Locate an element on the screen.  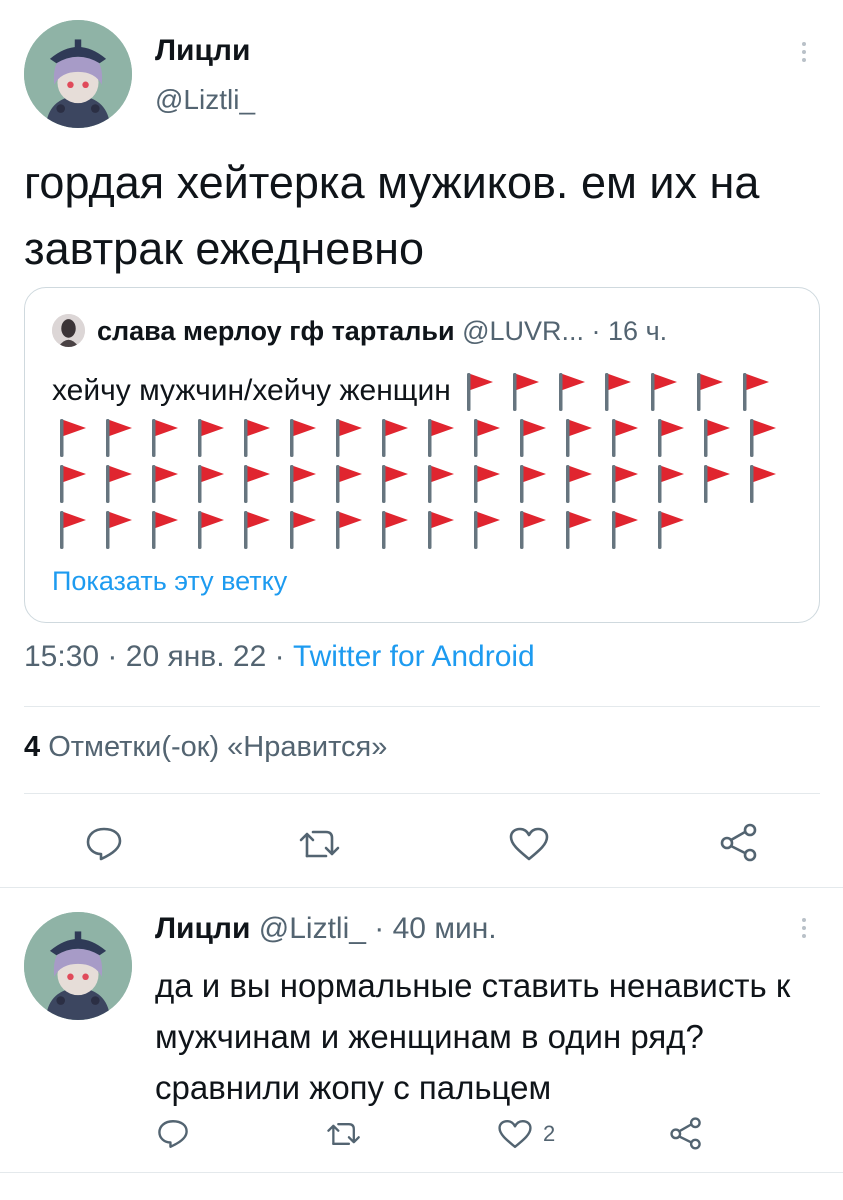
tweet-date: 20 янв. 22 is located at coordinates (196, 656).